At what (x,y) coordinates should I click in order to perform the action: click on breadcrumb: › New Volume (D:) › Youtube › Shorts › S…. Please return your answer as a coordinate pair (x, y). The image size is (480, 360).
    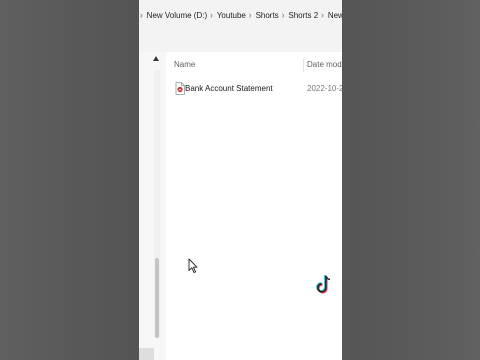
    Looking at the image, I should click on (240, 15).